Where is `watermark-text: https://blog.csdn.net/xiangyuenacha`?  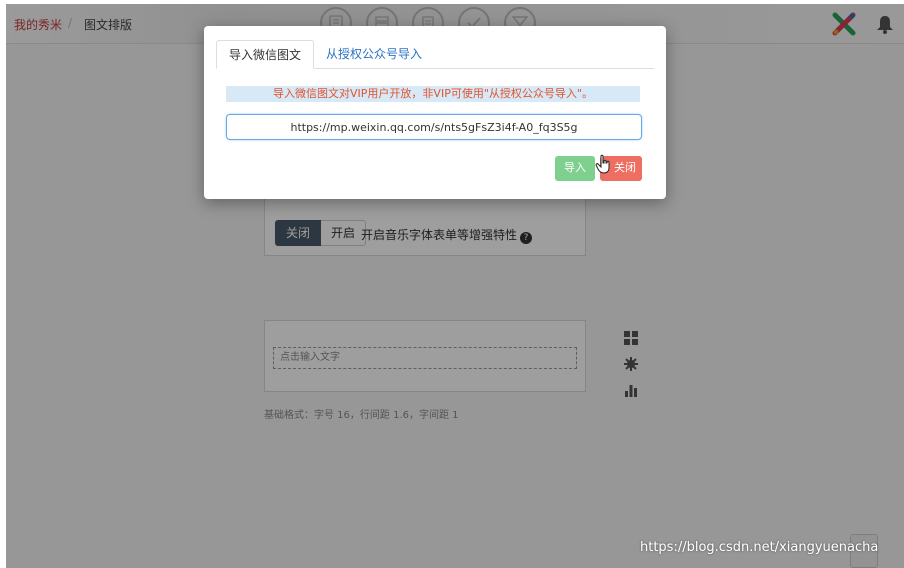 watermark-text: https://blog.csdn.net/xiangyuenacha is located at coordinates (759, 547).